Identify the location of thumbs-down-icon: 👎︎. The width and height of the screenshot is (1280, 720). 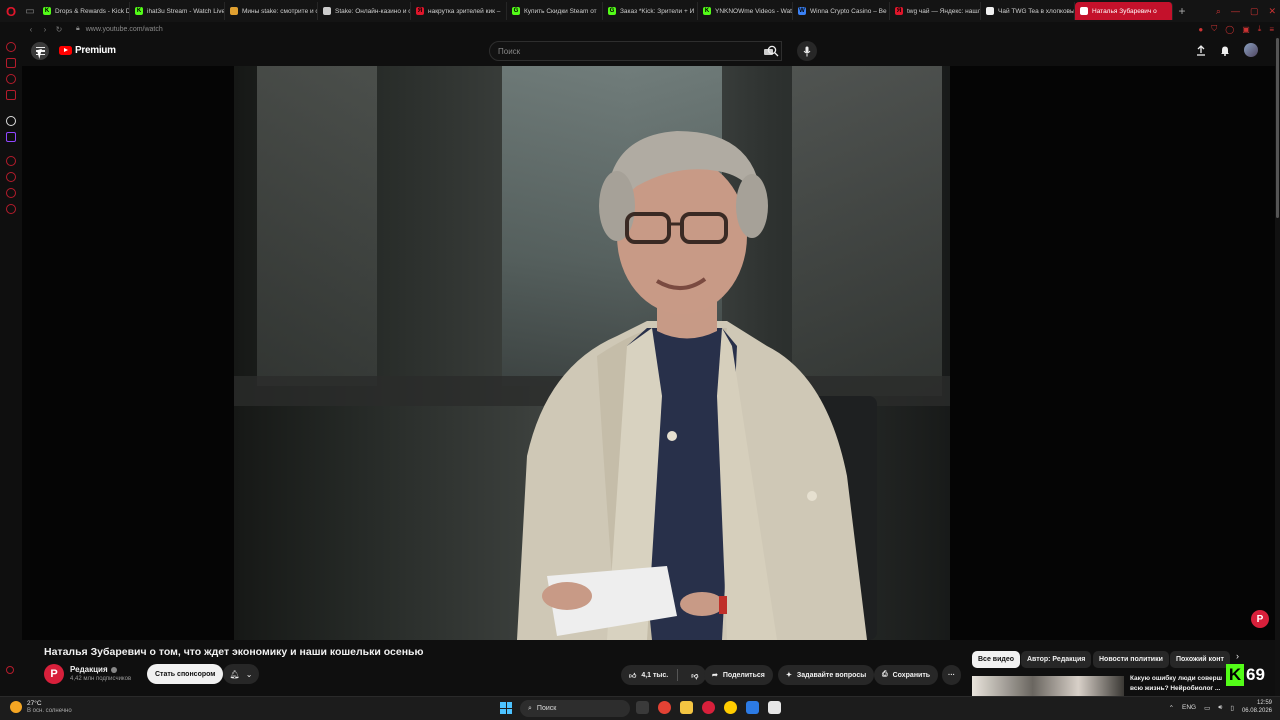
(694, 675).